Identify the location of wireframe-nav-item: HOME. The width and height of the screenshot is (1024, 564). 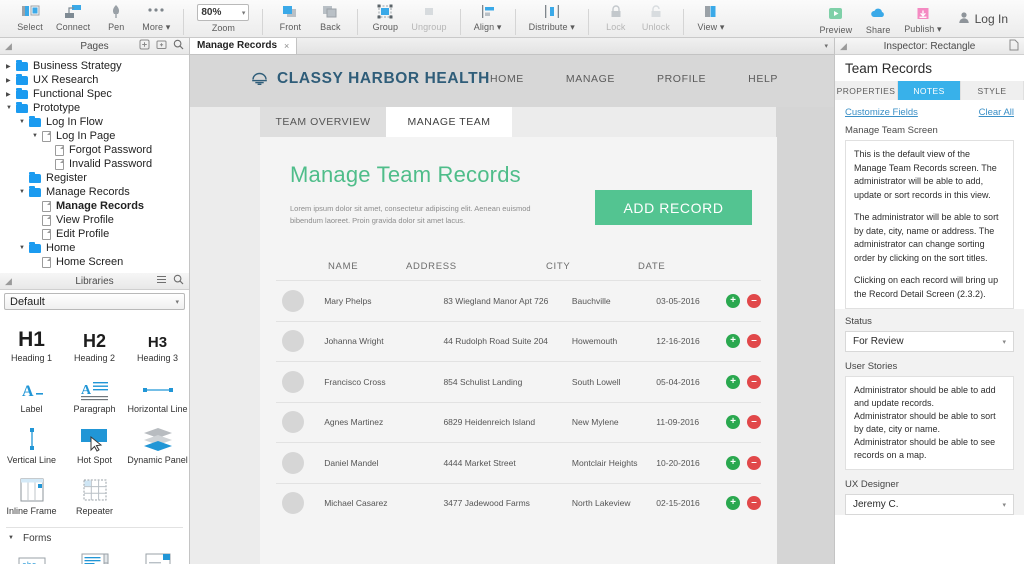
(507, 79).